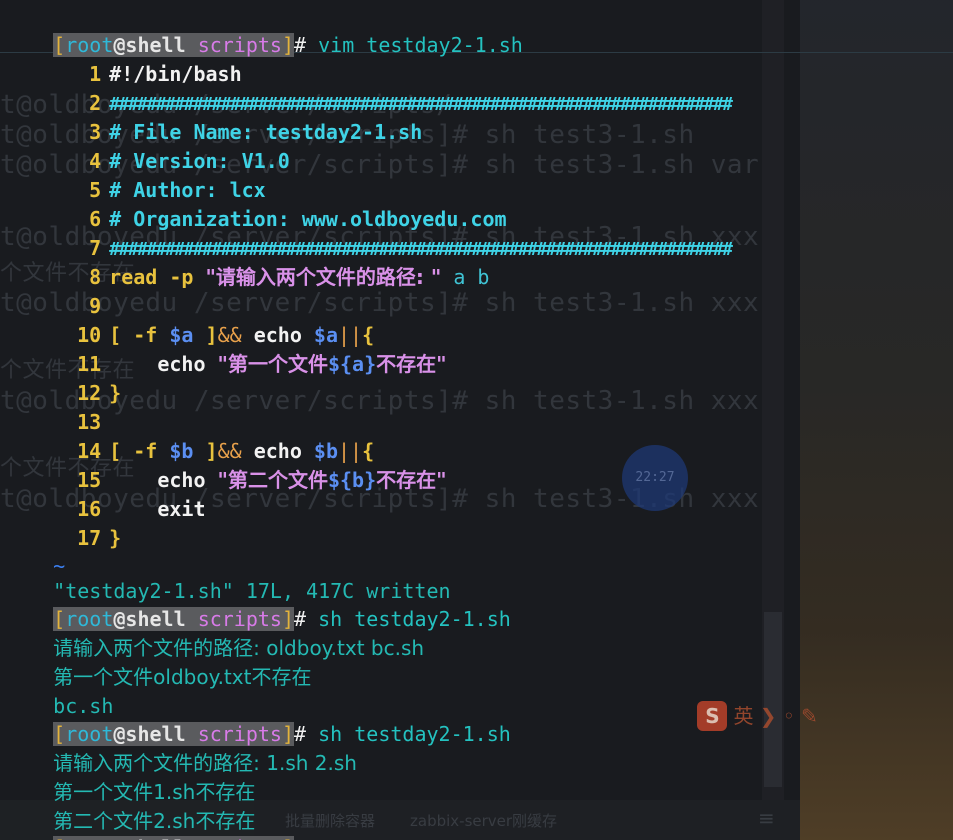  What do you see at coordinates (247, 262) in the screenshot?
I see `editor-line-8: 8 read -p "请输入两个文件的路径: " a b` at bounding box center [247, 262].